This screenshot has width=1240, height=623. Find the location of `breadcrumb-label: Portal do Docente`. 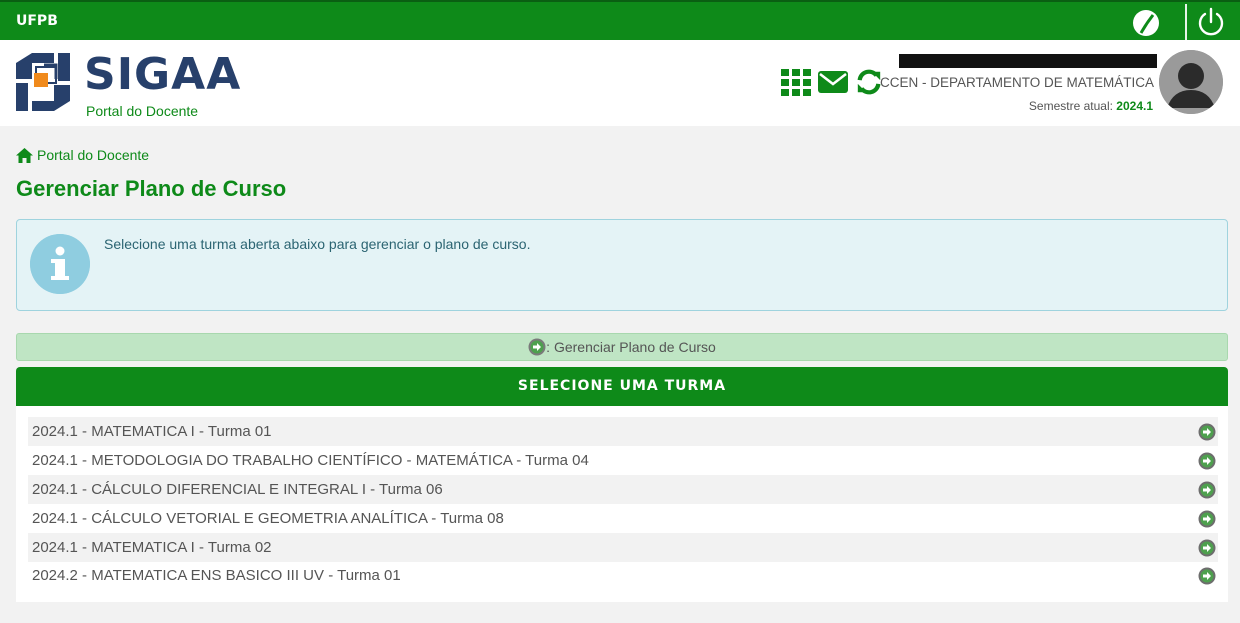

breadcrumb-label: Portal do Docente is located at coordinates (93, 155).